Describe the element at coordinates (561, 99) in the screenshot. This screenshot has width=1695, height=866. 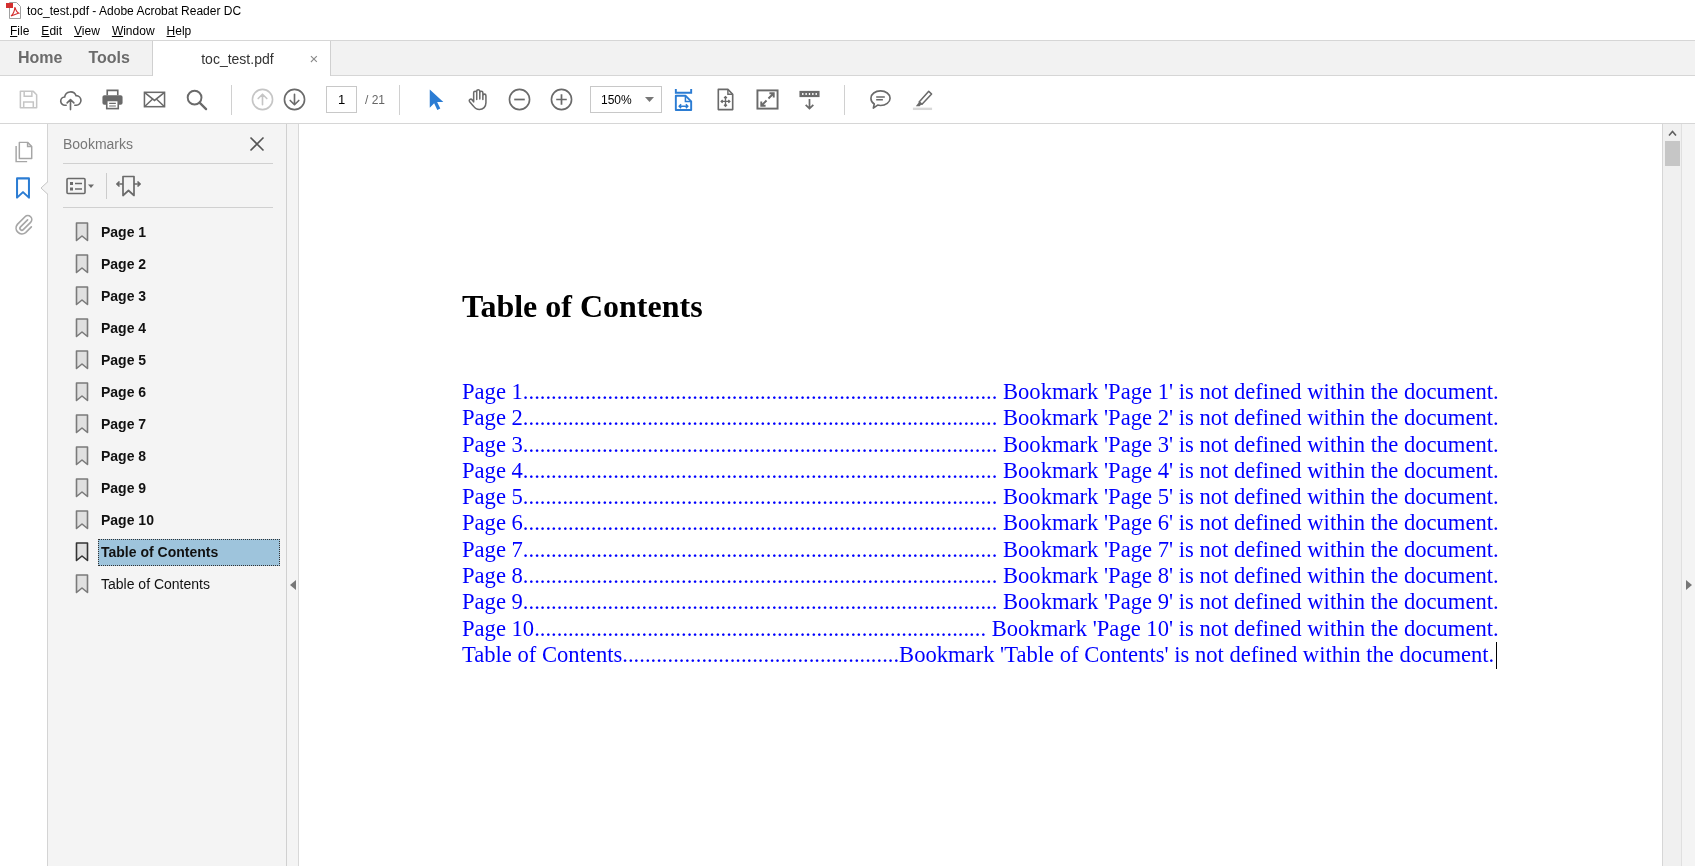
I see `plus-circle-icon` at that location.